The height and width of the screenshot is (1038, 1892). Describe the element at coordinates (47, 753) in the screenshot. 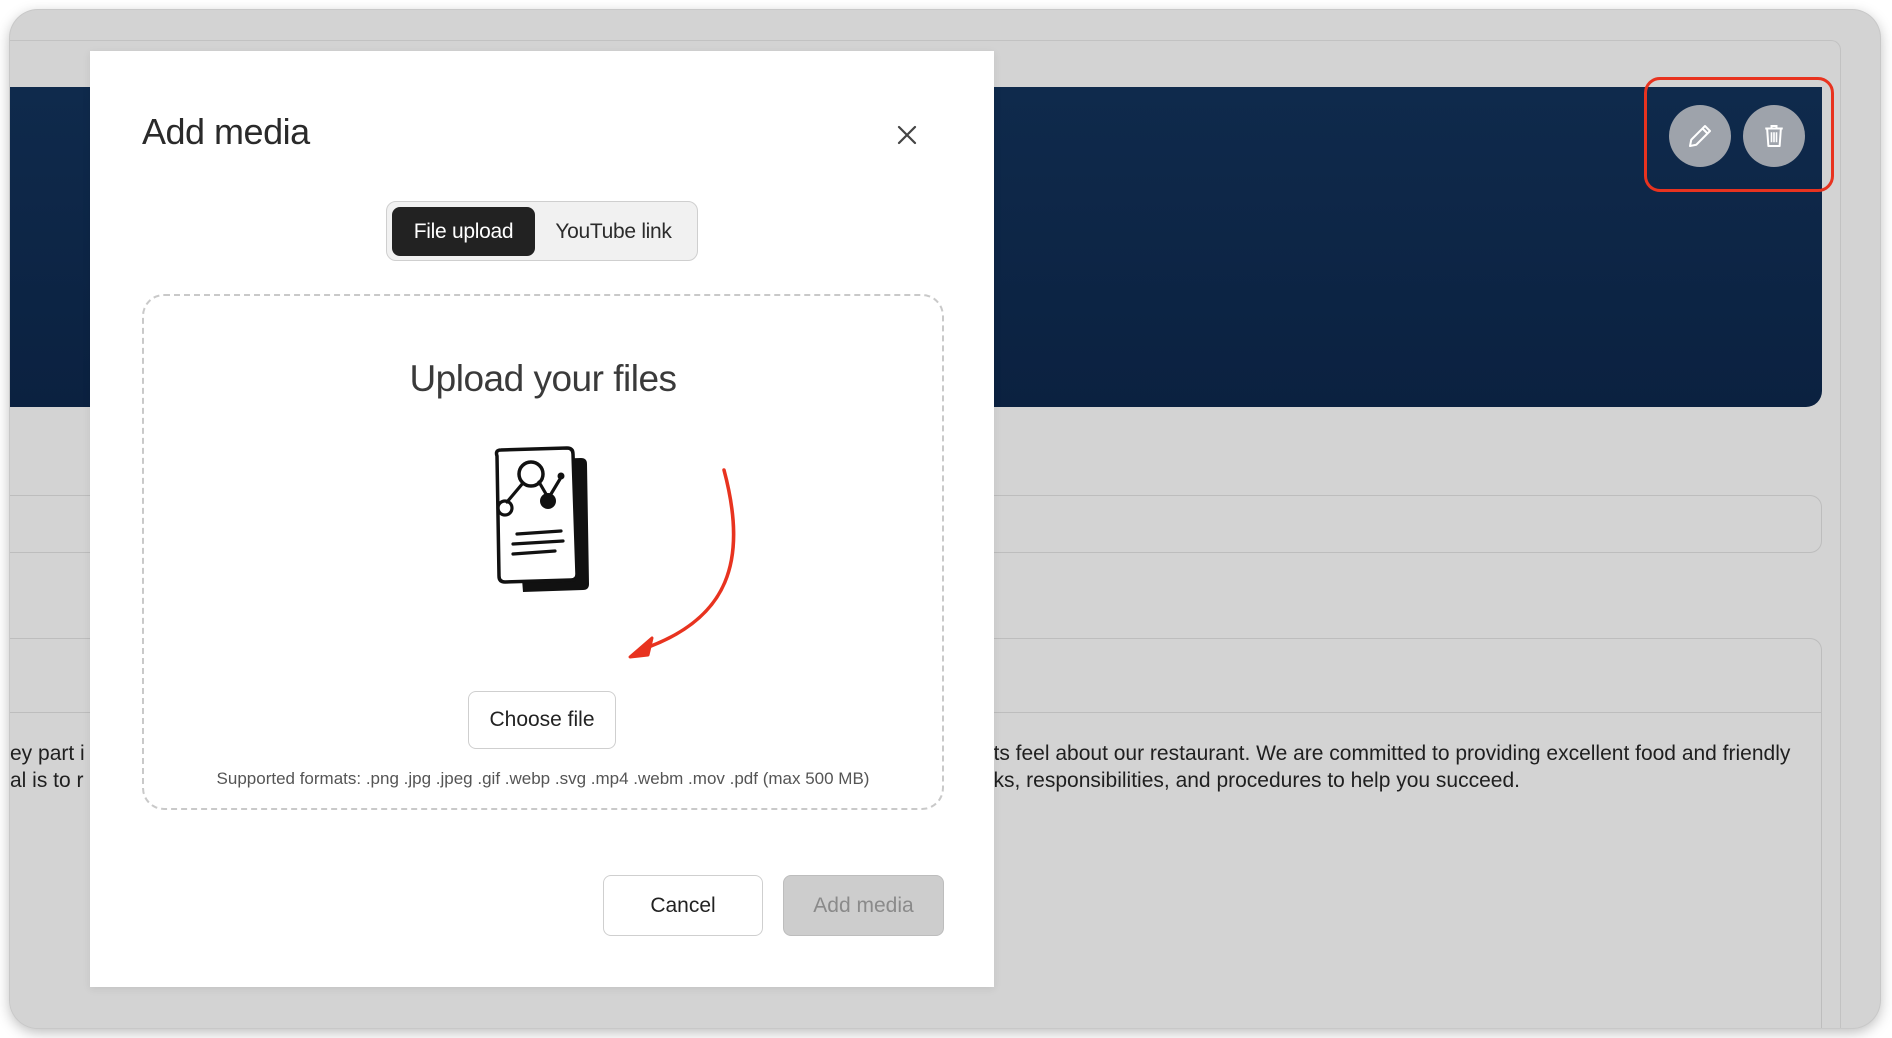

I see `background-text-left-1: ey part i` at that location.